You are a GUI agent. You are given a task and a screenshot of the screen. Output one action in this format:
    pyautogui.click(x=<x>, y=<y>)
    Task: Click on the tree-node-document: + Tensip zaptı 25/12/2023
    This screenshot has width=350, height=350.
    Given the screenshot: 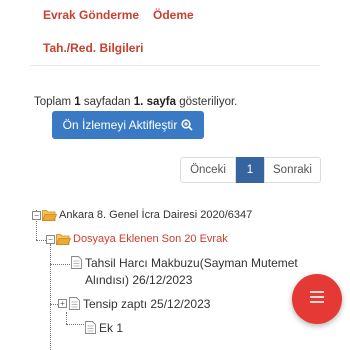 What is the action you would take?
    pyautogui.click(x=134, y=304)
    